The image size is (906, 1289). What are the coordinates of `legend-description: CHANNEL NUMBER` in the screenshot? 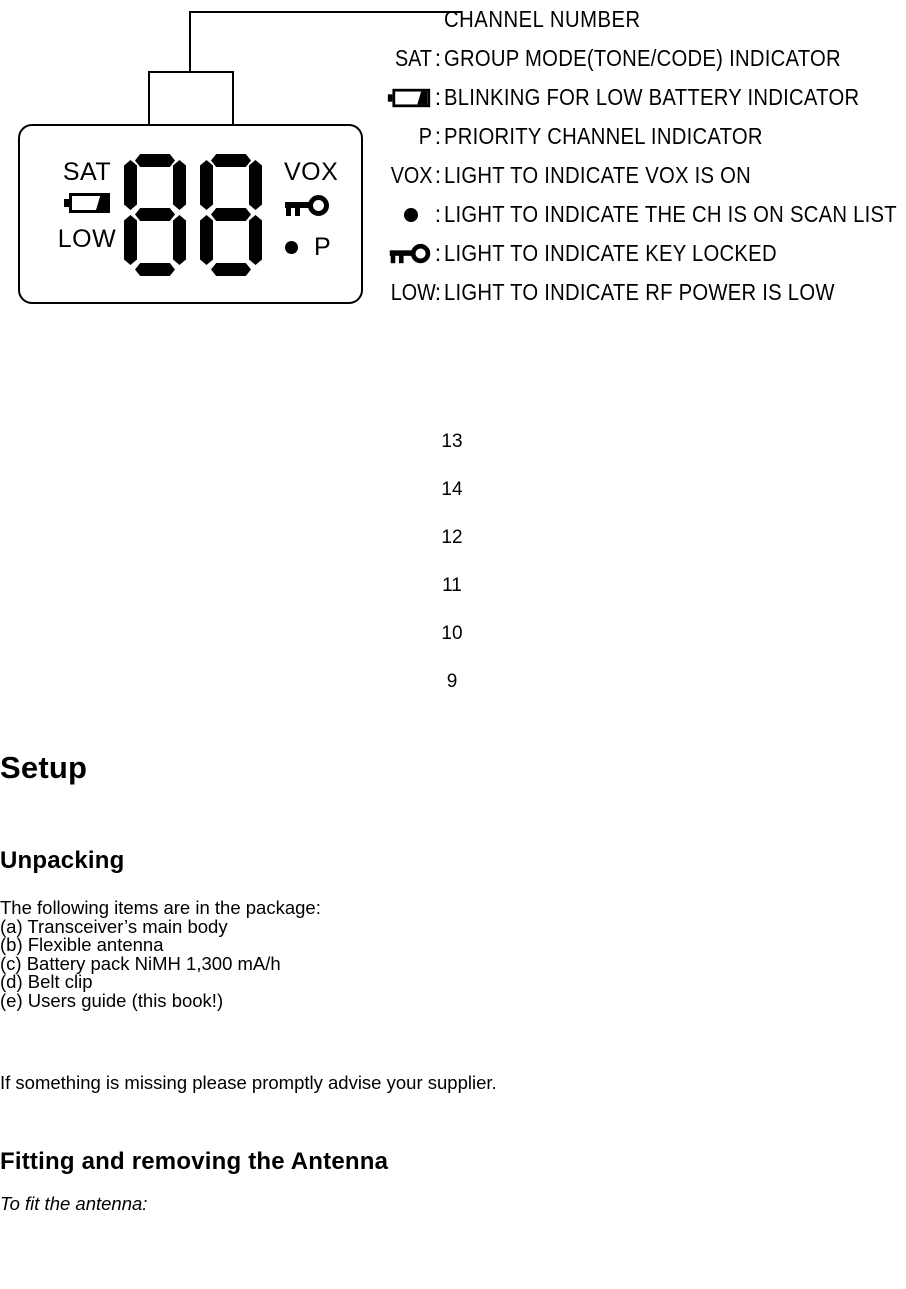 It's located at (542, 19).